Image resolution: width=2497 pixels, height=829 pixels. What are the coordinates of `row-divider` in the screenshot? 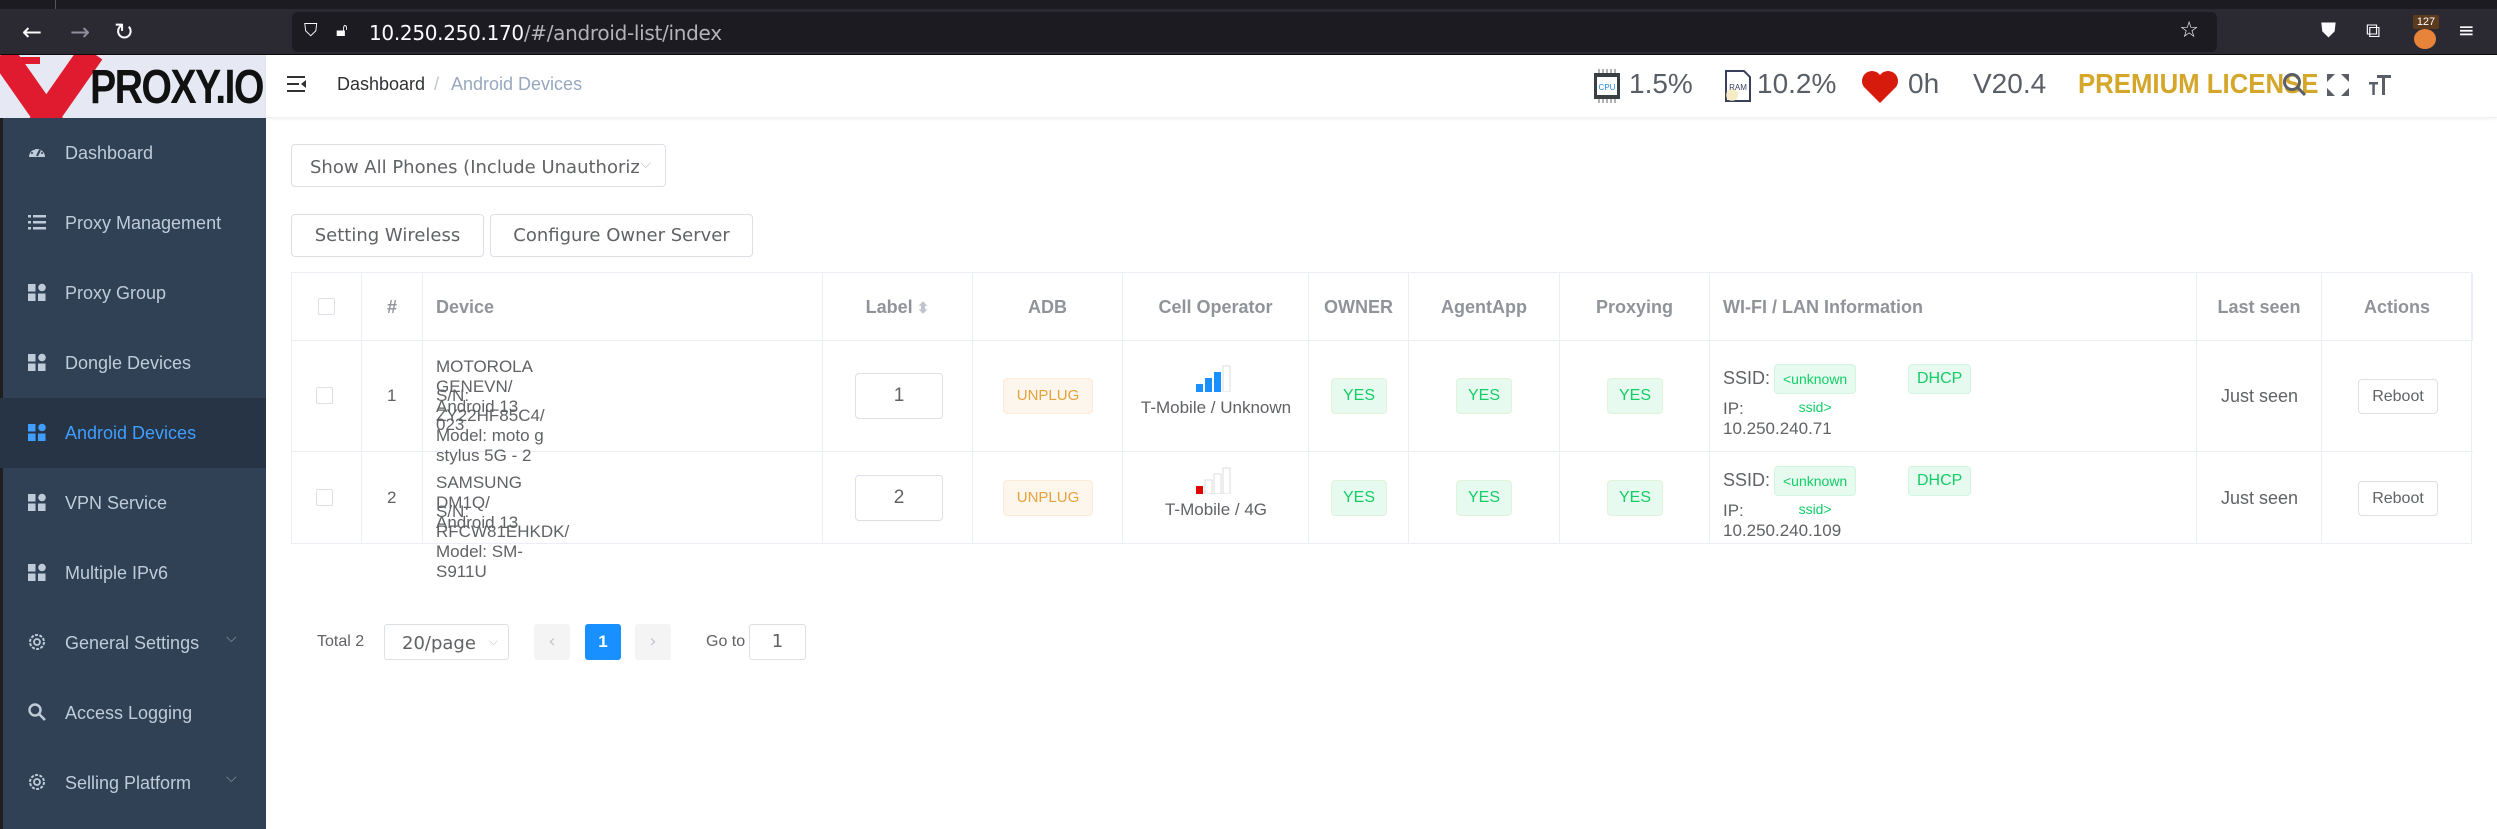 It's located at (1382, 451).